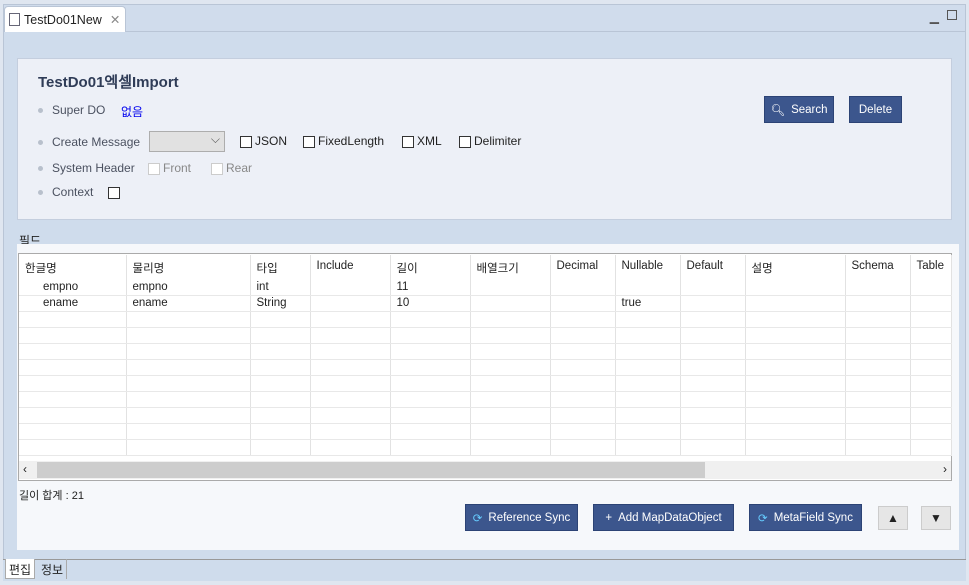  I want to click on fixedlength-checkbox: FixedLength, so click(343, 141).